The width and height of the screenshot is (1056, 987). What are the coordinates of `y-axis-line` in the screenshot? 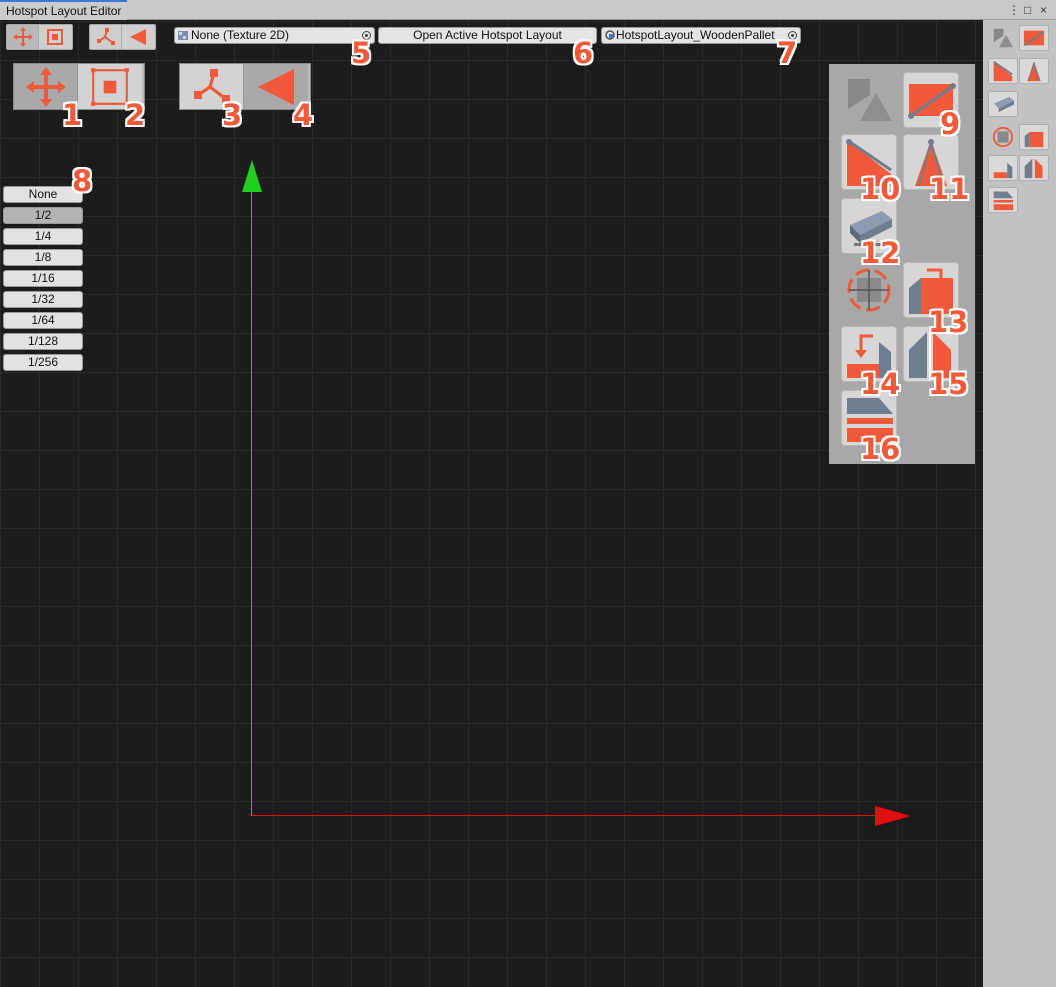 It's located at (251, 497).